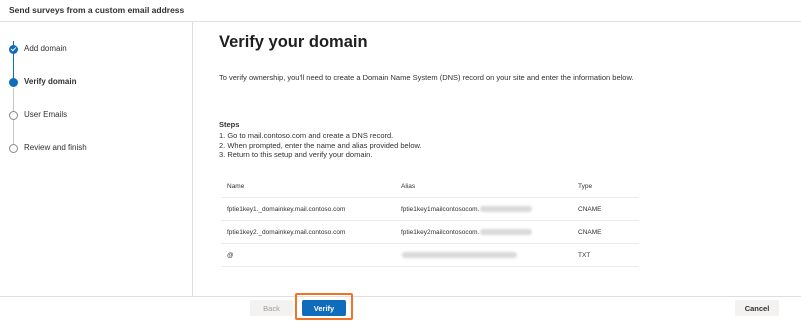 The image size is (801, 321). I want to click on step-review-and-finish: Review and finish, so click(95, 148).